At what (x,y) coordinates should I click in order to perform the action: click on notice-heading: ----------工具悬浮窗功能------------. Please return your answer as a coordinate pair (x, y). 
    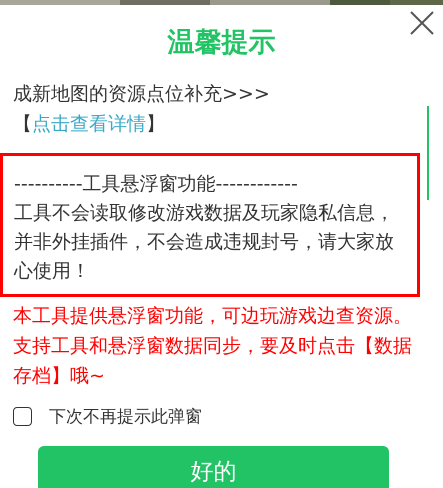
    Looking at the image, I should click on (156, 184).